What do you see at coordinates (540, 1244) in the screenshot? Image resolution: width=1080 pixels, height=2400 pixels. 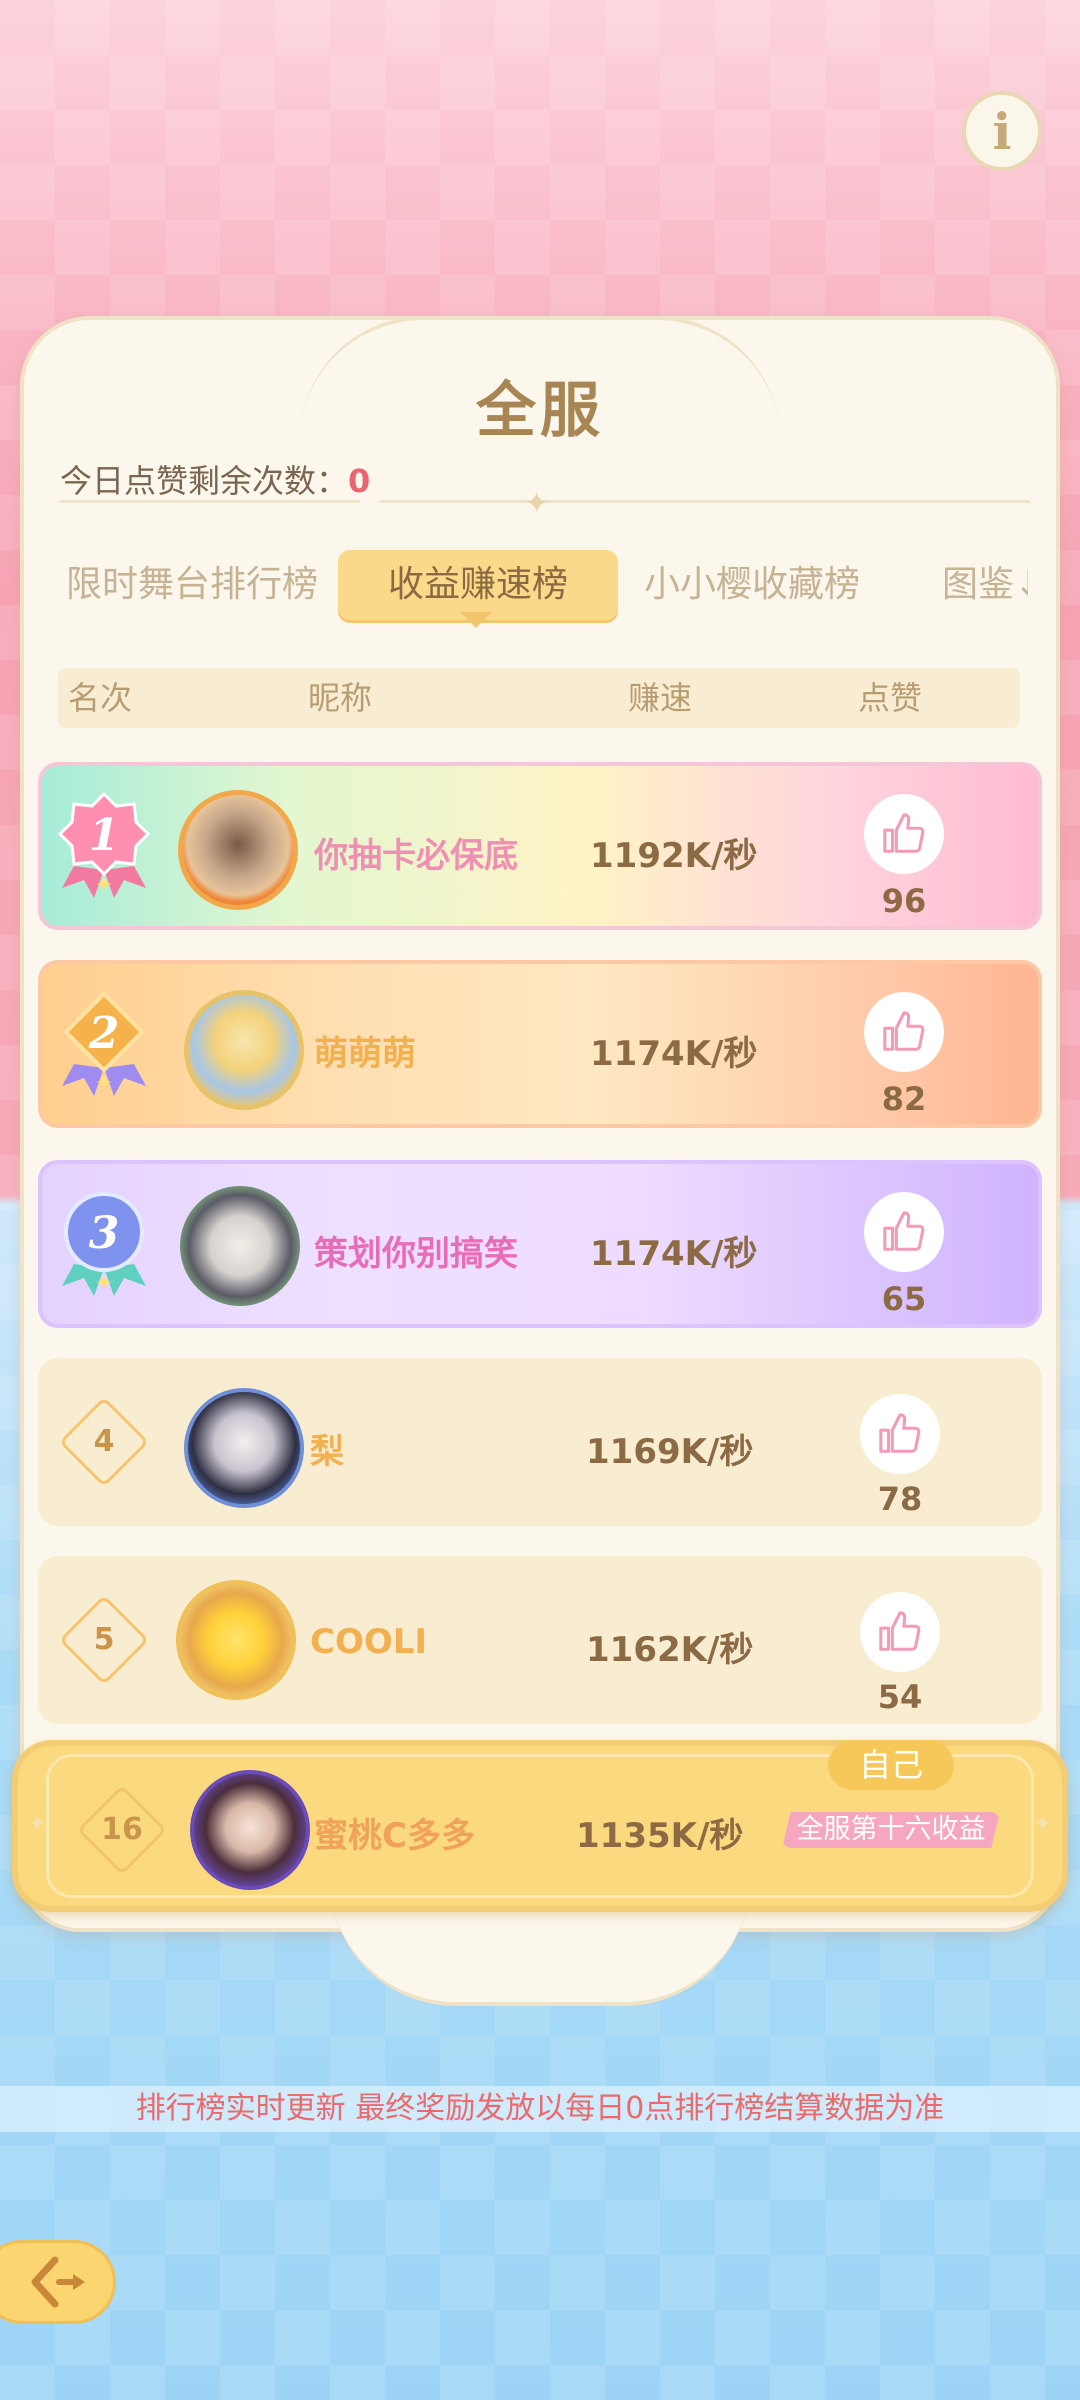 I see `table-row: 3 ✦ 策划你别搞笑 1174K/秒 65` at bounding box center [540, 1244].